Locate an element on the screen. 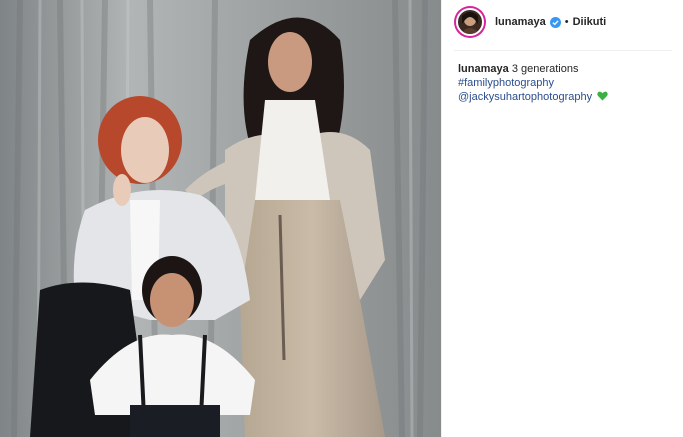 This screenshot has width=683, height=437. username-link: lunamaya is located at coordinates (520, 22).